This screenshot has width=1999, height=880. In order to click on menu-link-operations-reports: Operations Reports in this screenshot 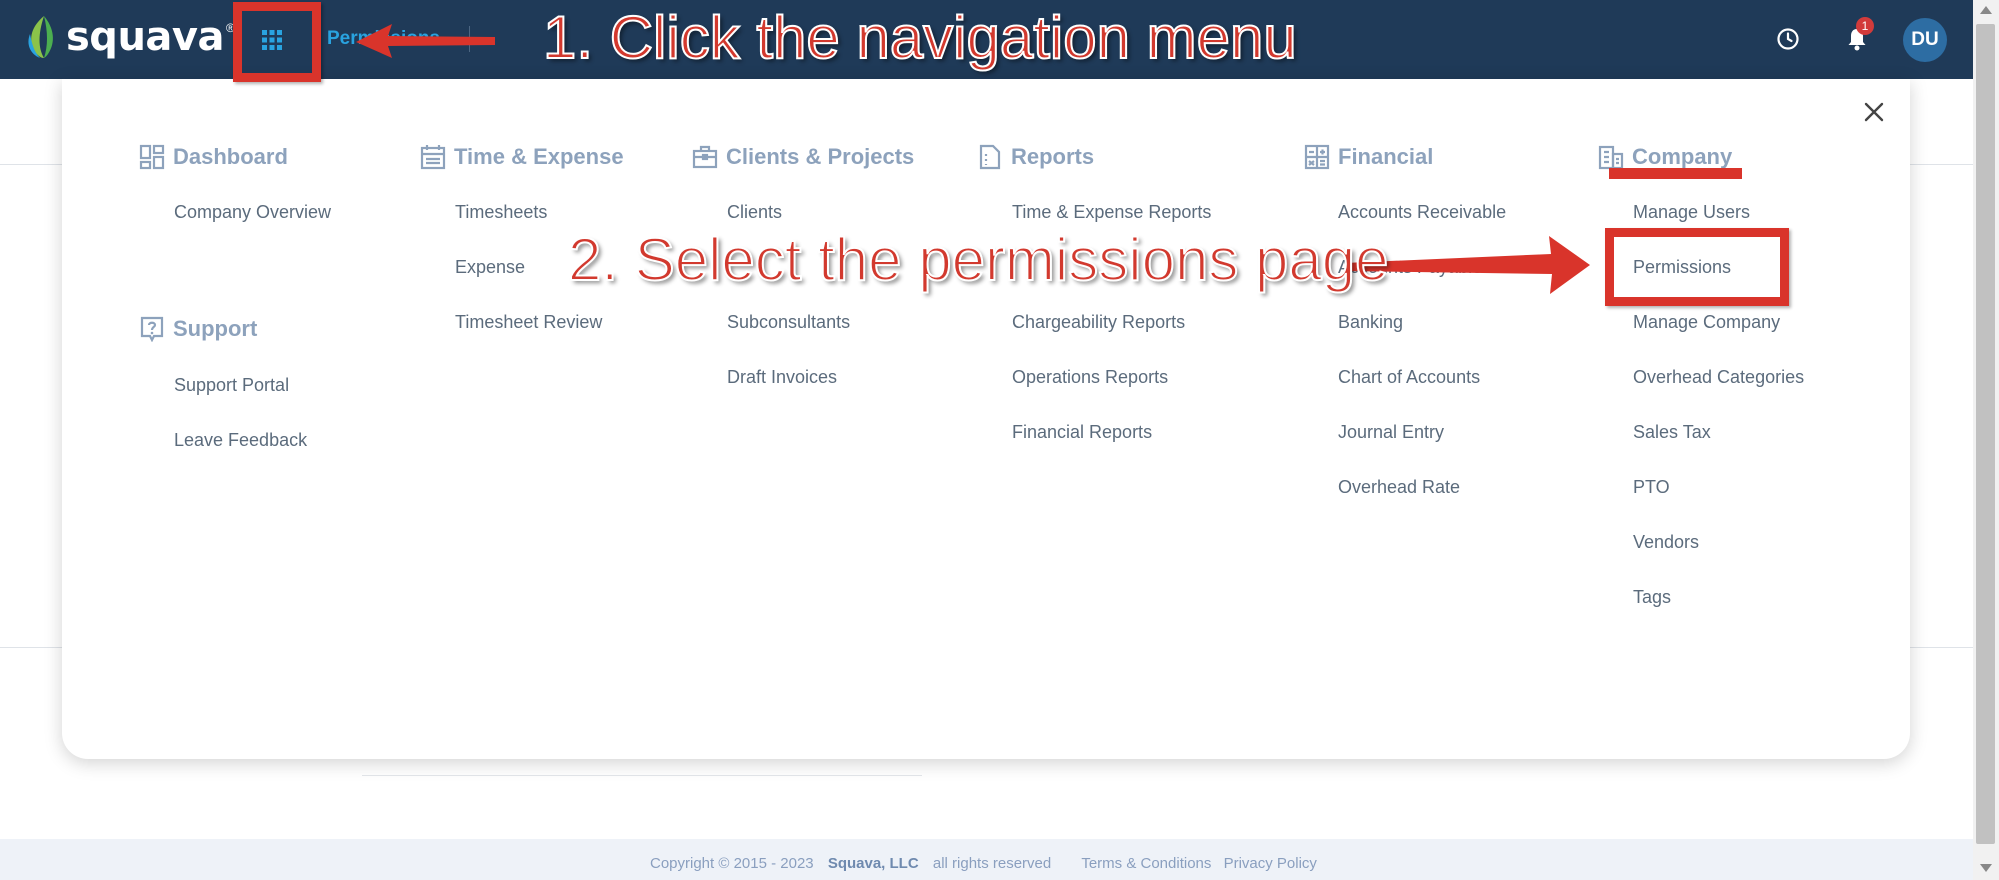, I will do `click(1090, 377)`.